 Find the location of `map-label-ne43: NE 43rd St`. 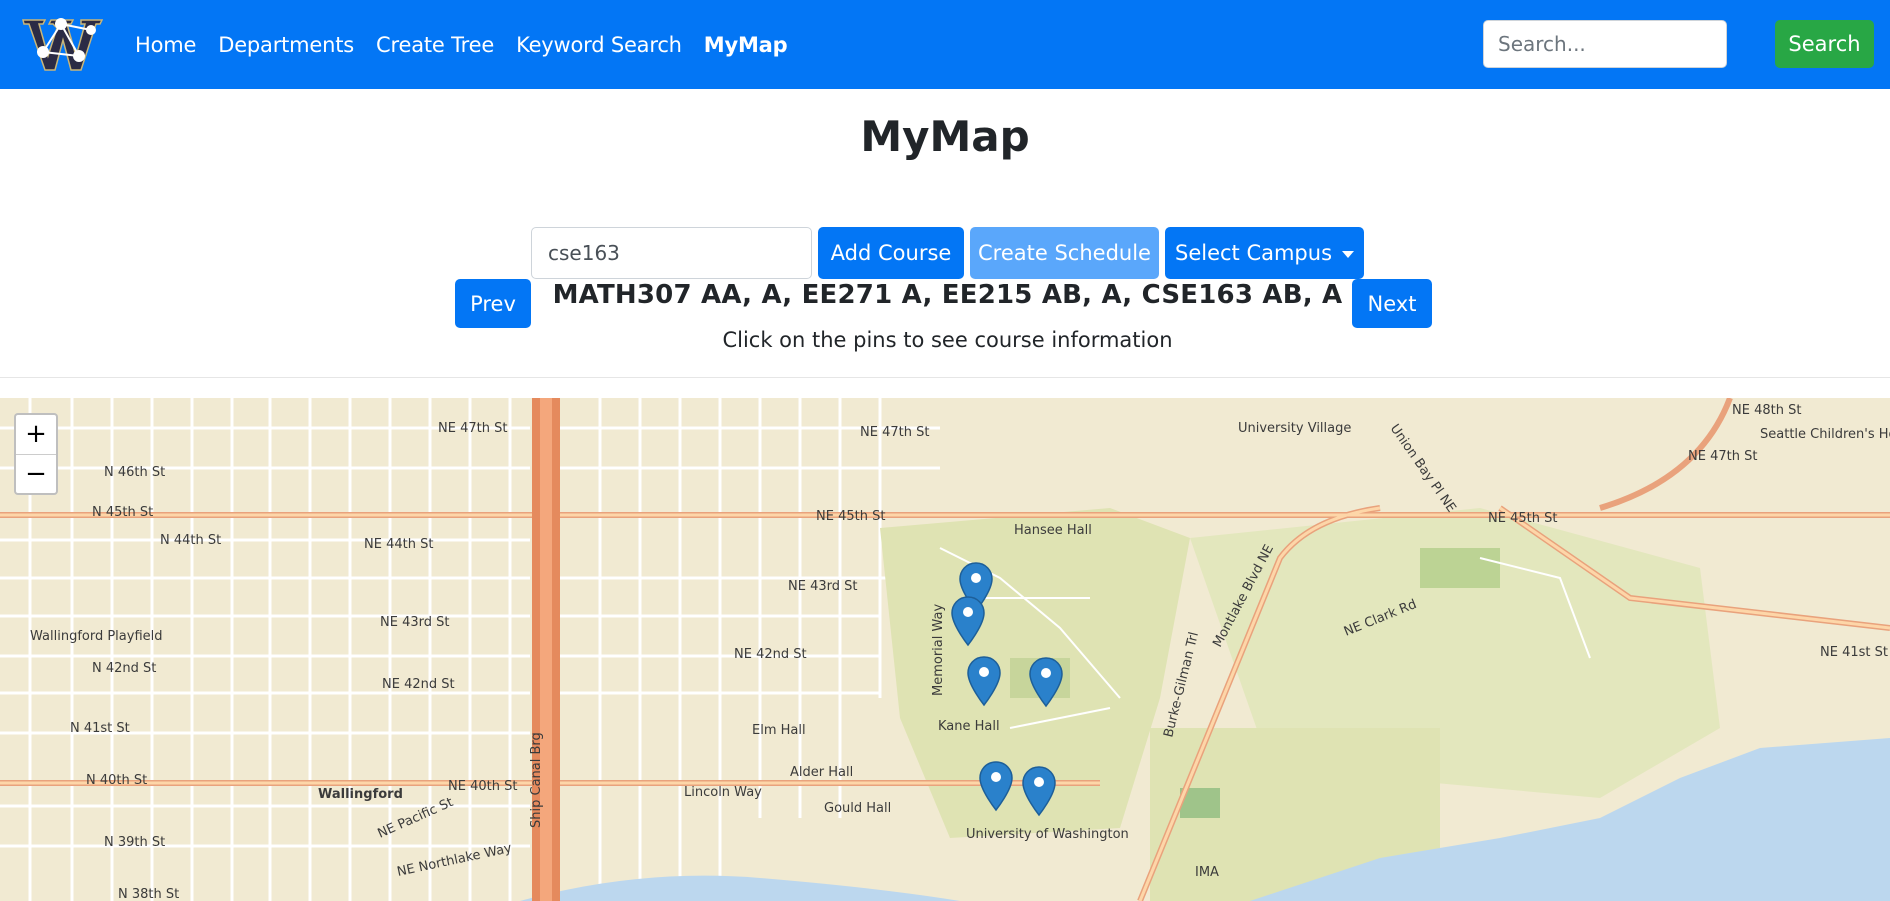

map-label-ne43: NE 43rd St is located at coordinates (414, 622).